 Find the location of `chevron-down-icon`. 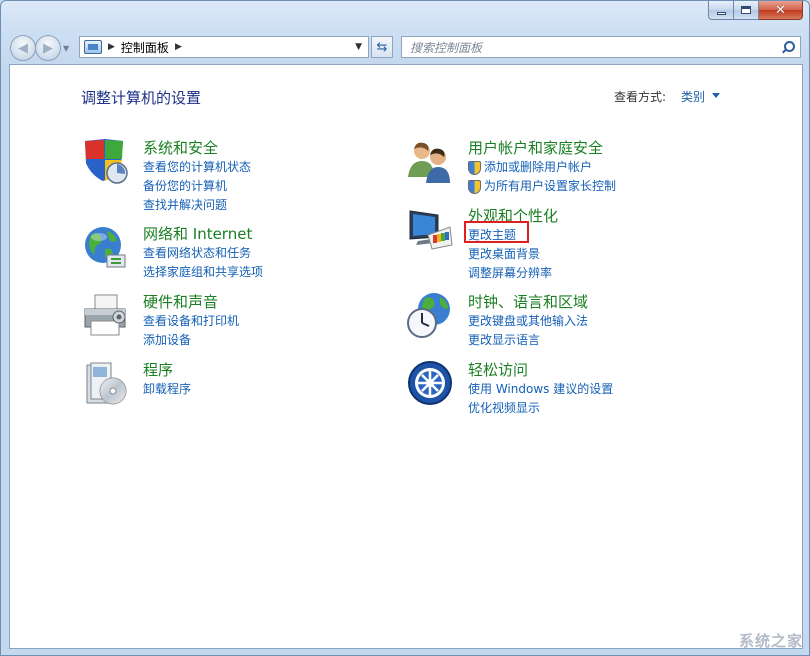

chevron-down-icon is located at coordinates (716, 95).